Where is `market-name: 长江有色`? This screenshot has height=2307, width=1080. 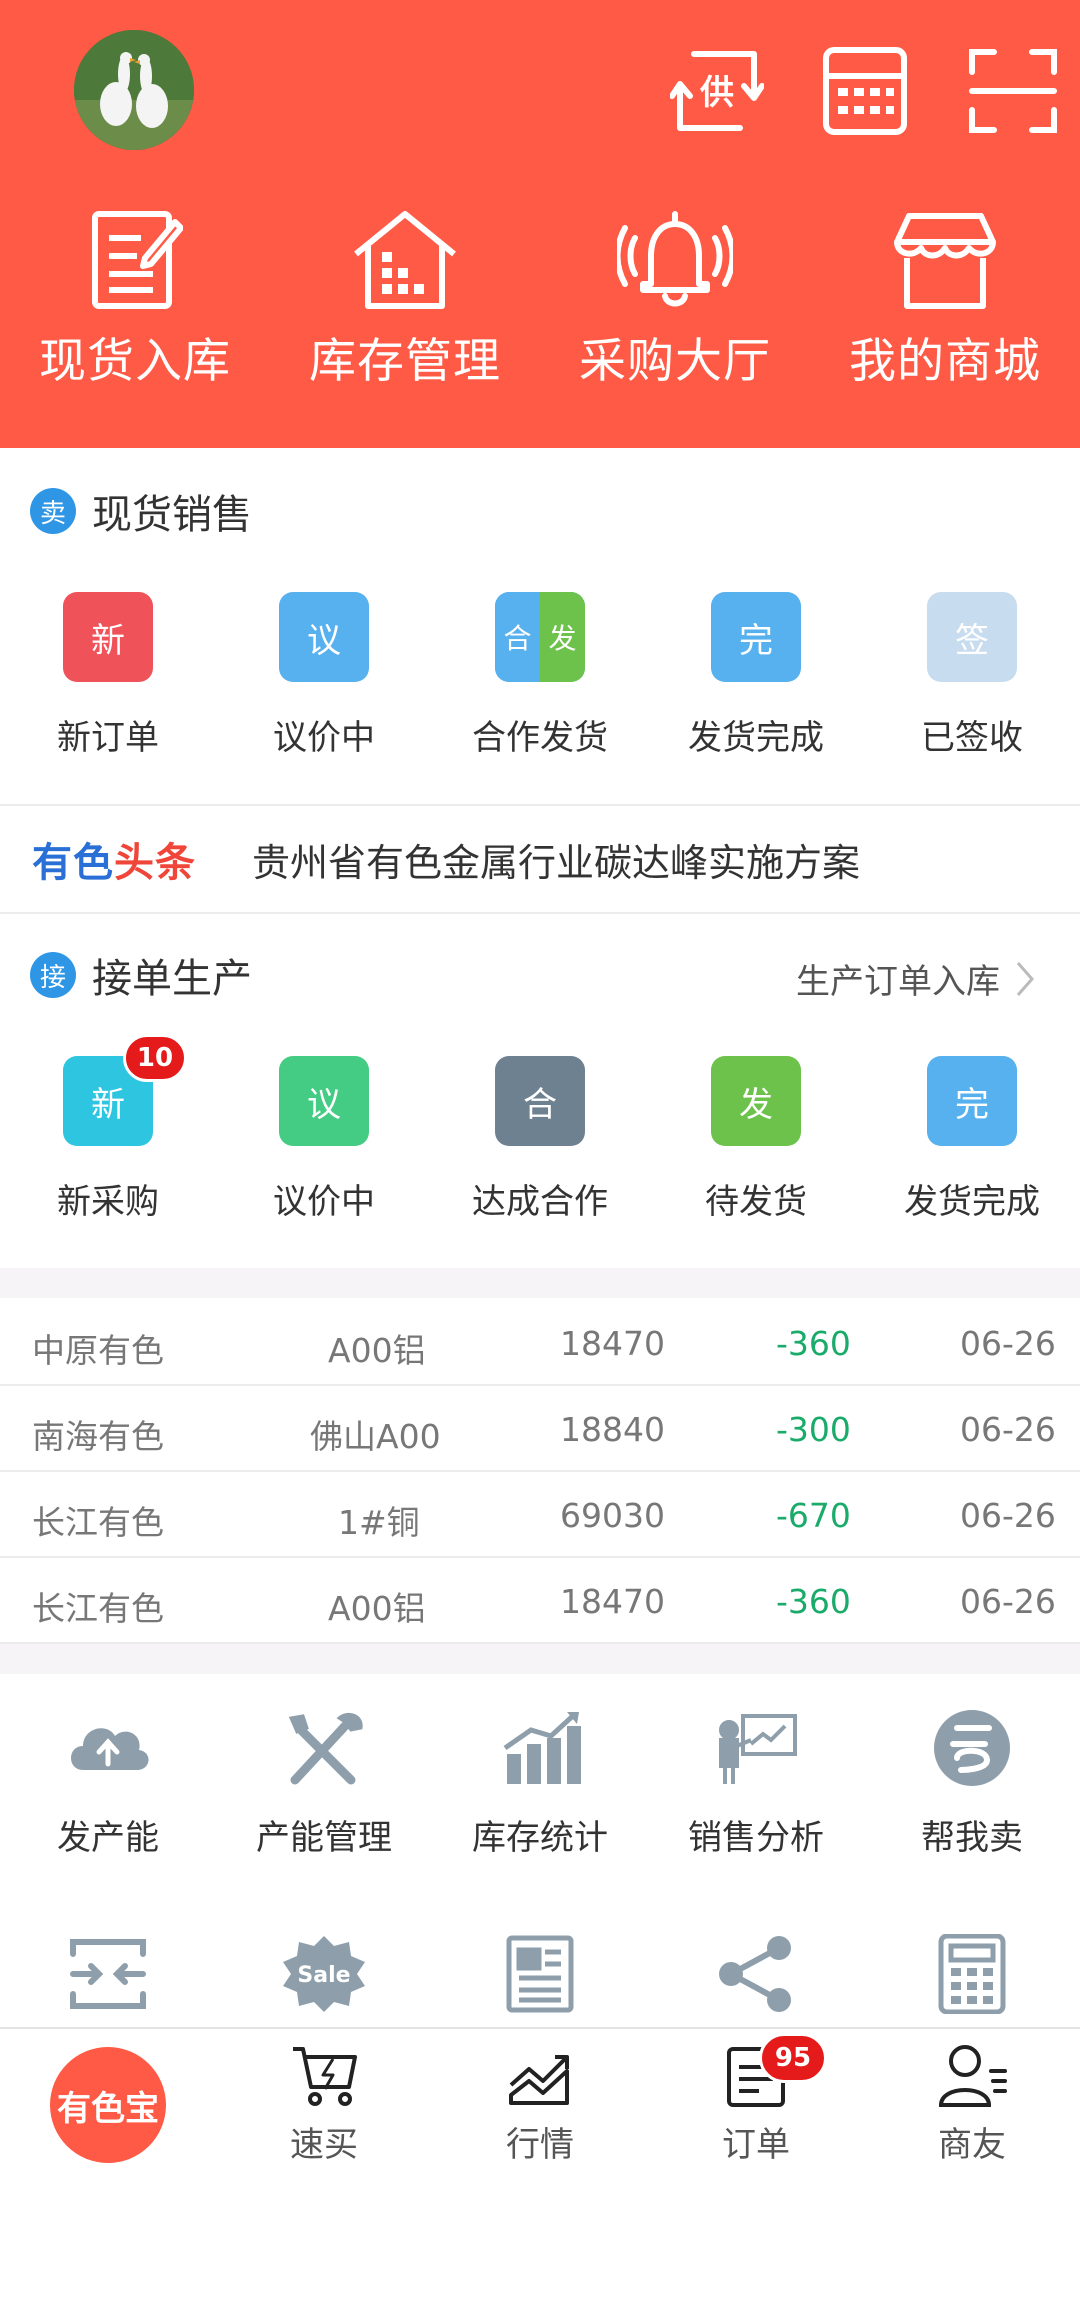
market-name: 长江有色 is located at coordinates (98, 1608).